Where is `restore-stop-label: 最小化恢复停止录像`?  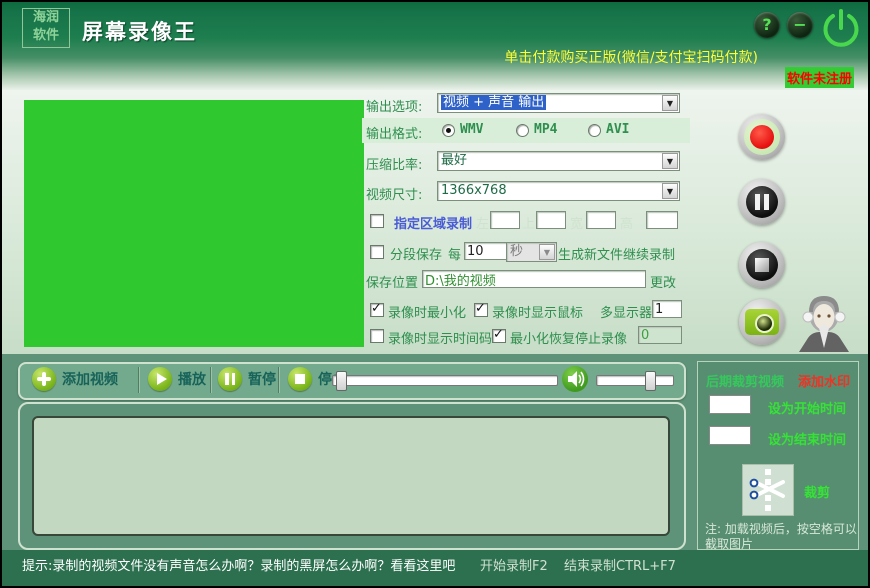
restore-stop-label: 最小化恢复停止录像 is located at coordinates (569, 339).